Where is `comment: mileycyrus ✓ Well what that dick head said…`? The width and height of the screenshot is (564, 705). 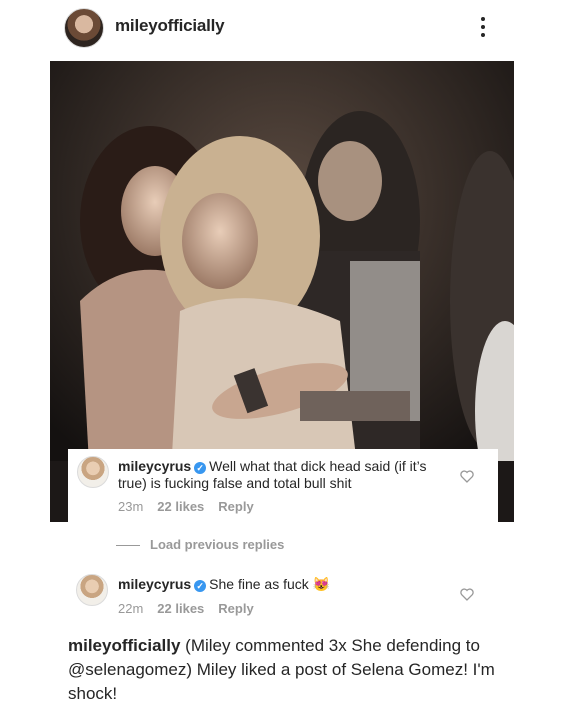
comment: mileycyrus ✓ Well what that dick head said… is located at coordinates (283, 475).